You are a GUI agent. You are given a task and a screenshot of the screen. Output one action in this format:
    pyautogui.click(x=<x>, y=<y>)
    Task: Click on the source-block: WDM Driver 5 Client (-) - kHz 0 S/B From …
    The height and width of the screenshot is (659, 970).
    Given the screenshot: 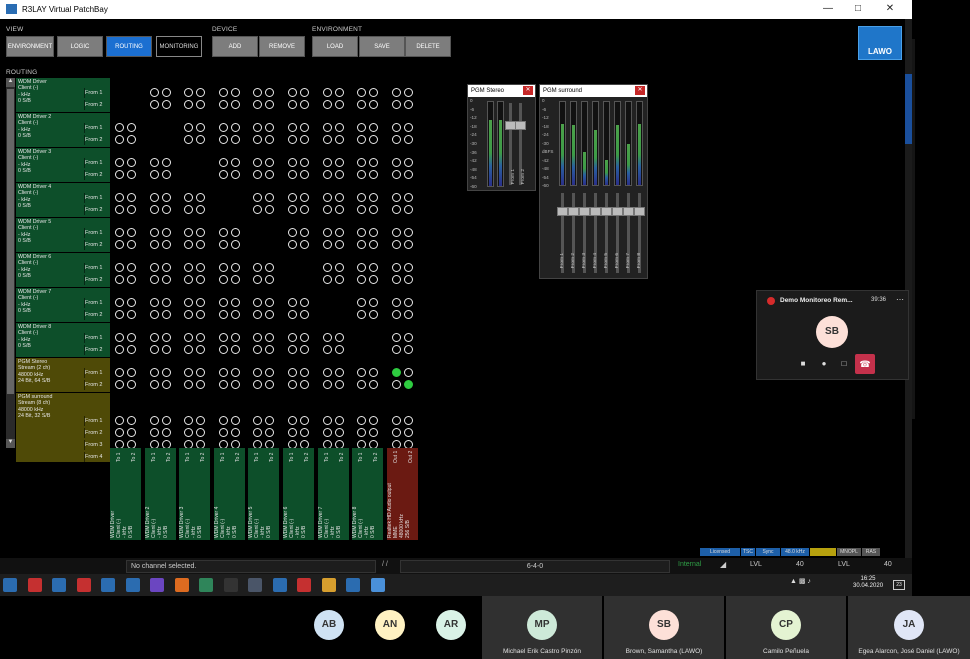 What is the action you would take?
    pyautogui.click(x=63, y=235)
    